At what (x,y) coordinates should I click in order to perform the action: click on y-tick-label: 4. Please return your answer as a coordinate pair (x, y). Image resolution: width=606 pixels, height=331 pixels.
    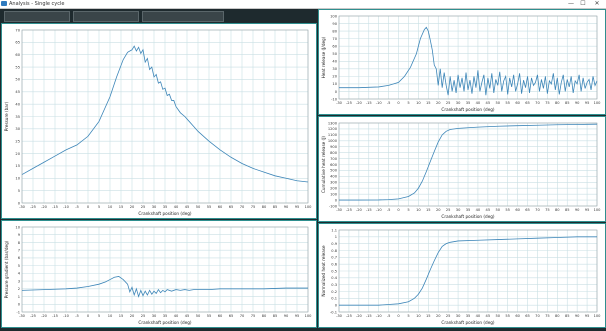
    Looking at the image, I should click on (19, 274).